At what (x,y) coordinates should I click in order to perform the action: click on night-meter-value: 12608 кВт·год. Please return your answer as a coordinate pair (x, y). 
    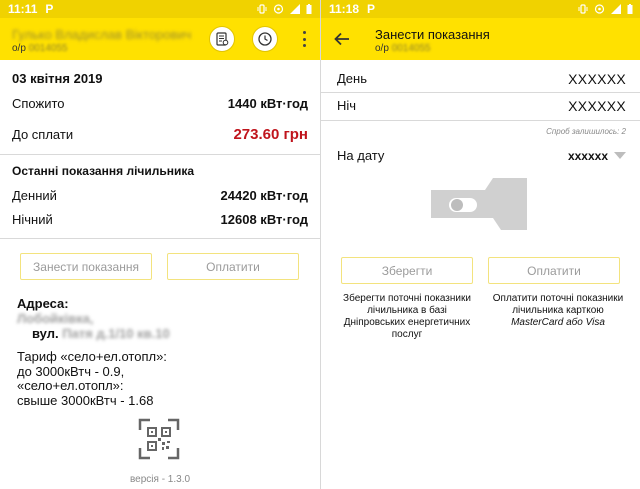
    Looking at the image, I should click on (264, 219).